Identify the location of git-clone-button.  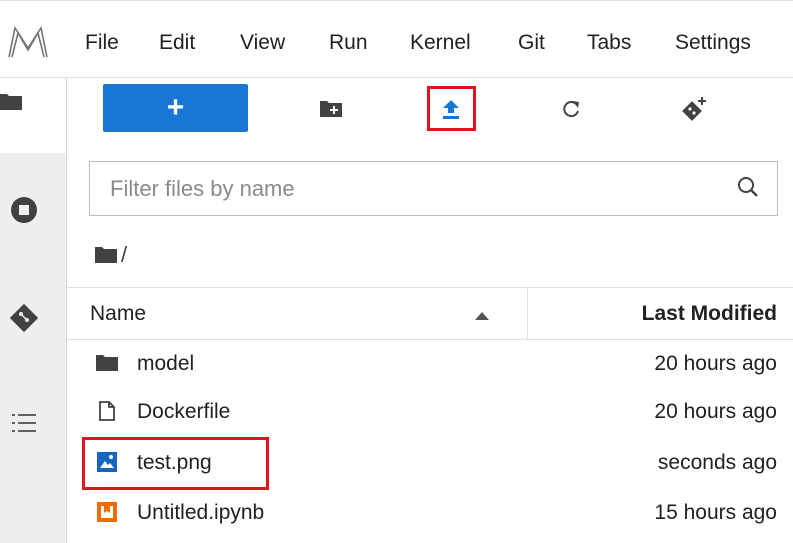
(694, 109).